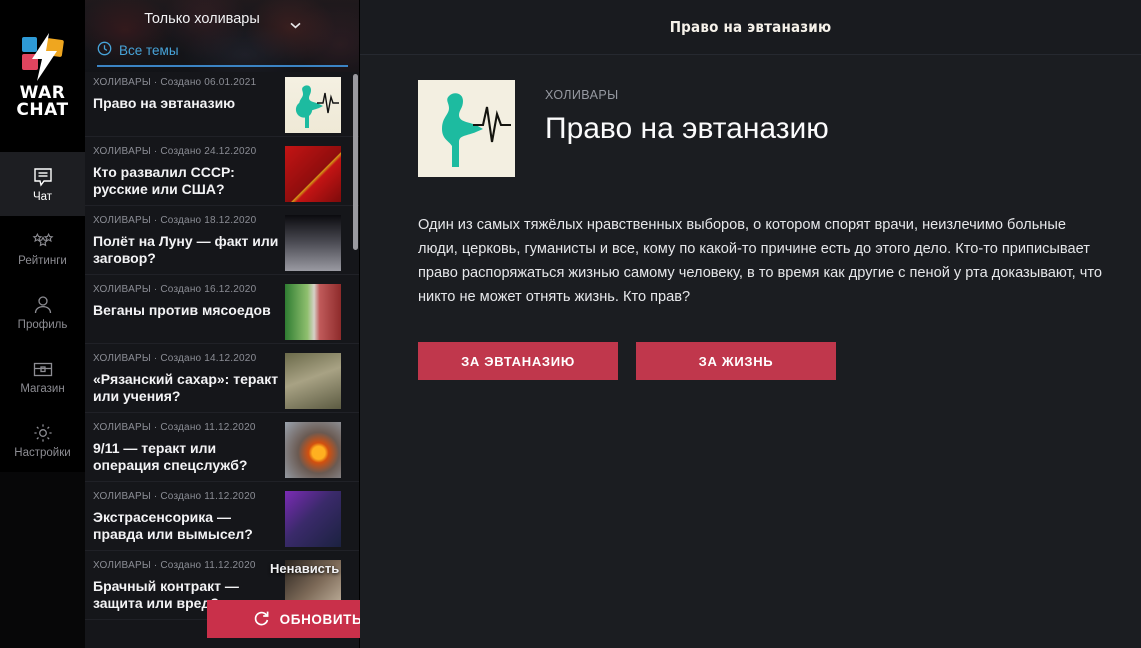  I want to click on article-category: ХОЛИВАРЫ, so click(582, 95).